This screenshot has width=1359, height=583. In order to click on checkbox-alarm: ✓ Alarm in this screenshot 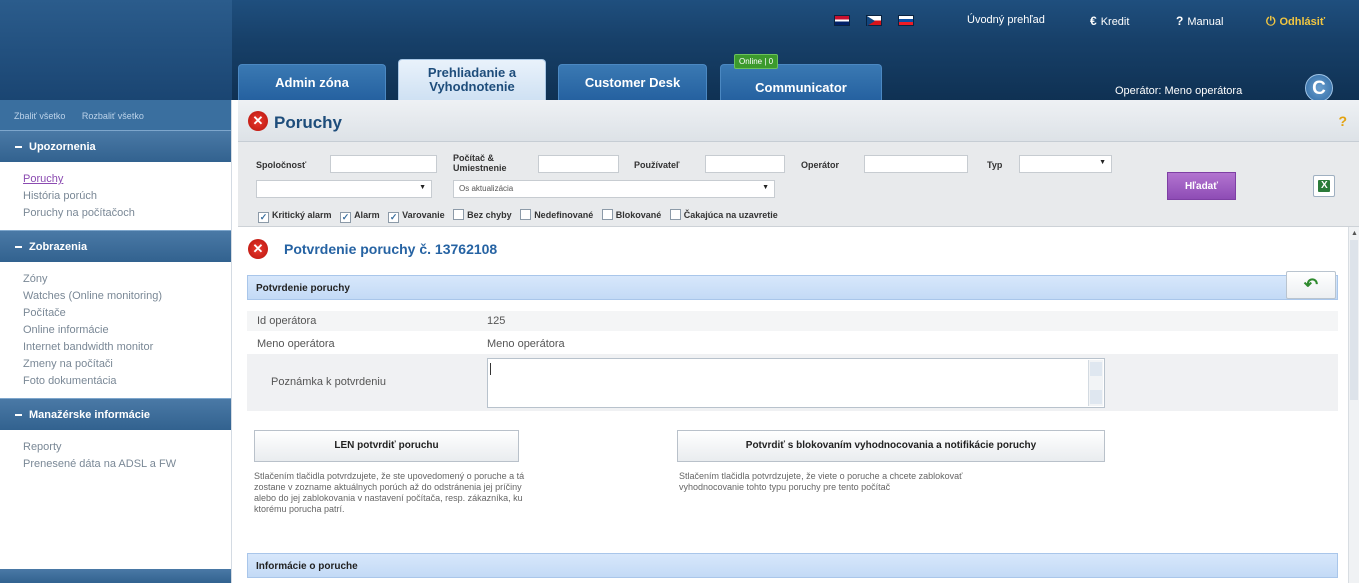, I will do `click(360, 216)`.